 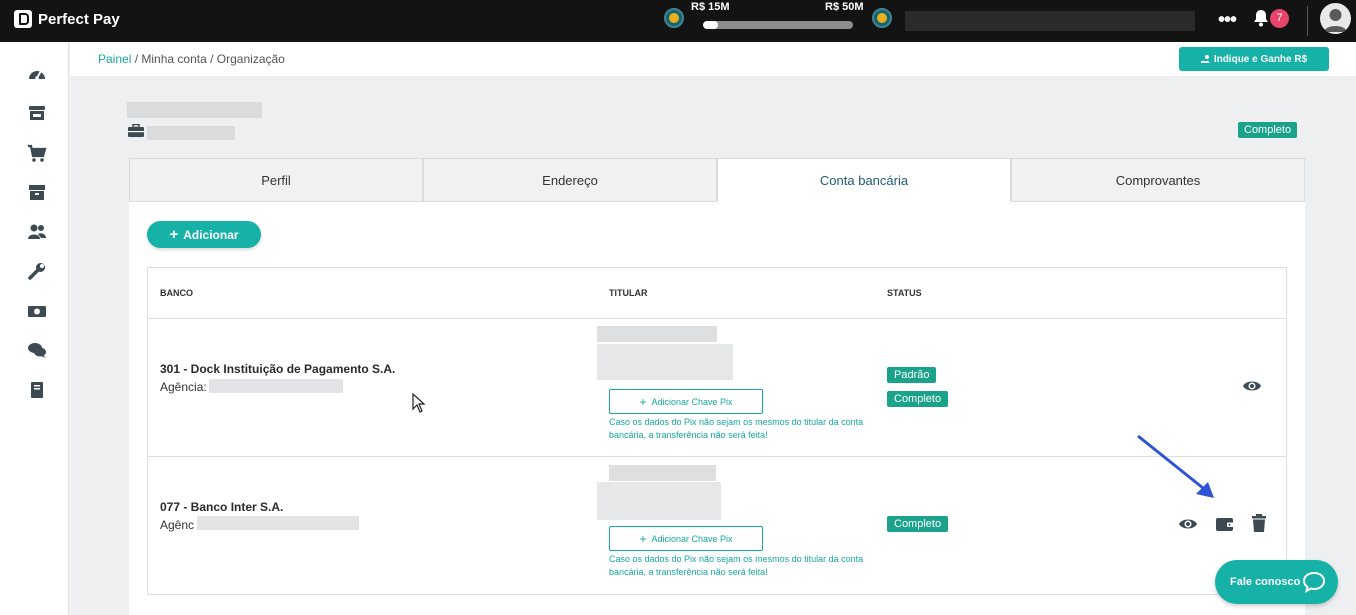 I want to click on redacted-user-info, so click(x=1050, y=21).